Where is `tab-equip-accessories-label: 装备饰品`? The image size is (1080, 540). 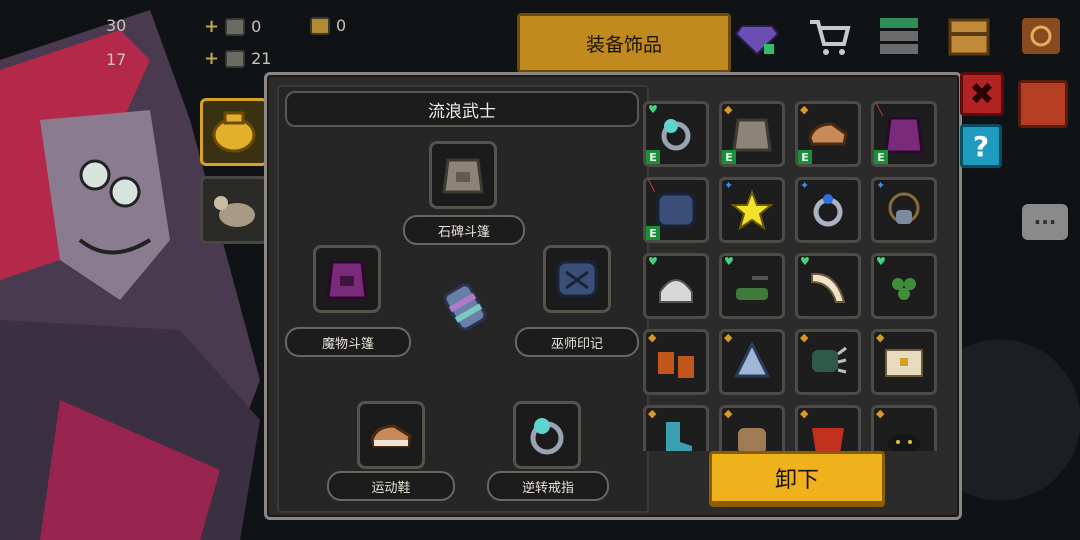 tab-equip-accessories-label: 装备饰品 is located at coordinates (623, 44).